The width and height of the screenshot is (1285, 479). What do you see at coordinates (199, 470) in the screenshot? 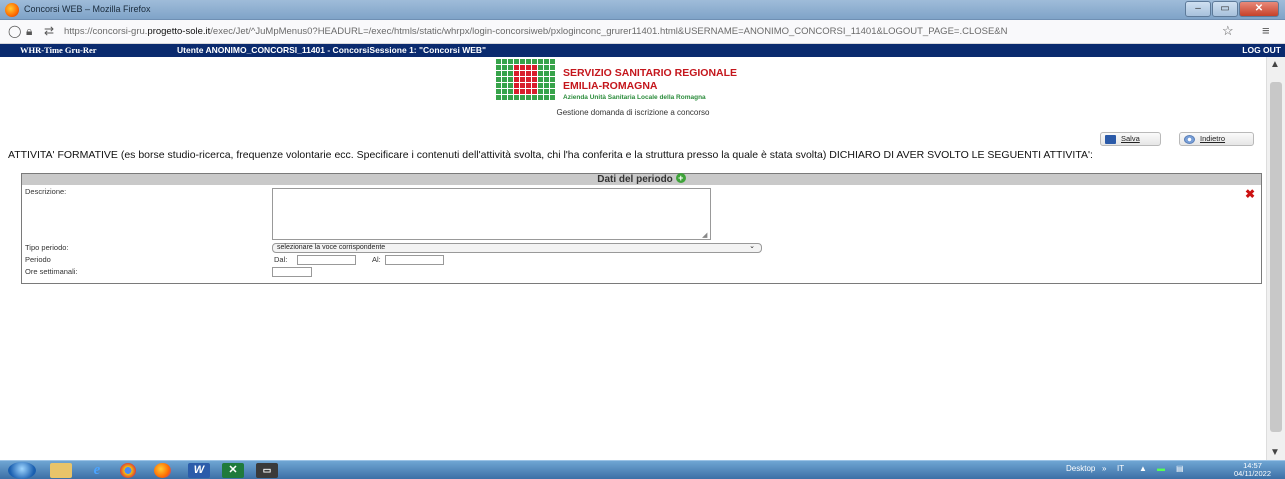
I see `word-icon: W` at bounding box center [199, 470].